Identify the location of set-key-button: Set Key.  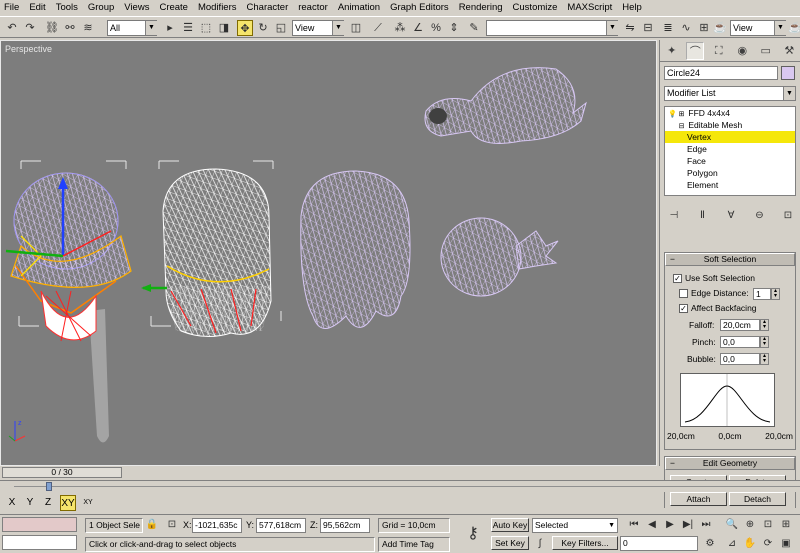
(510, 543).